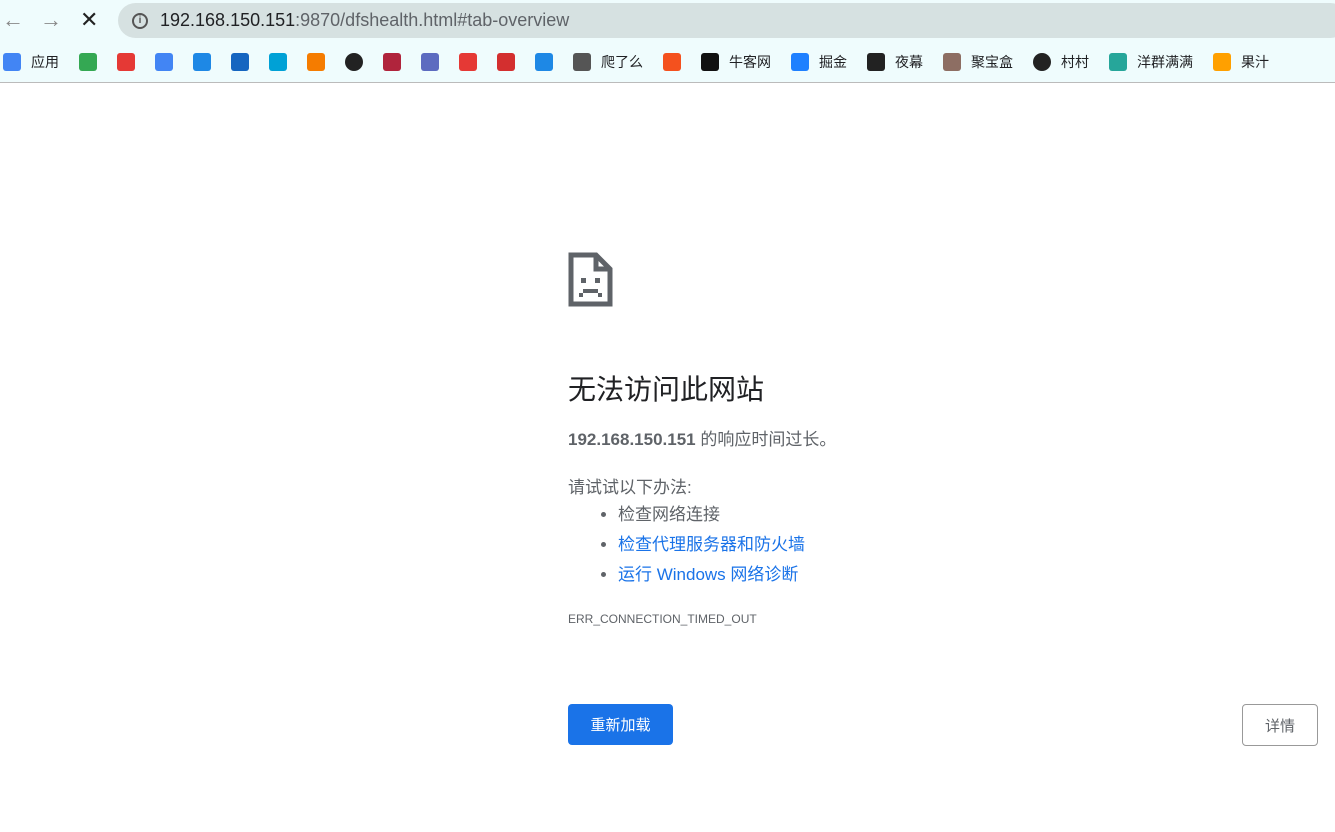 The image size is (1335, 832). I want to click on layers-icon, so click(582, 62).